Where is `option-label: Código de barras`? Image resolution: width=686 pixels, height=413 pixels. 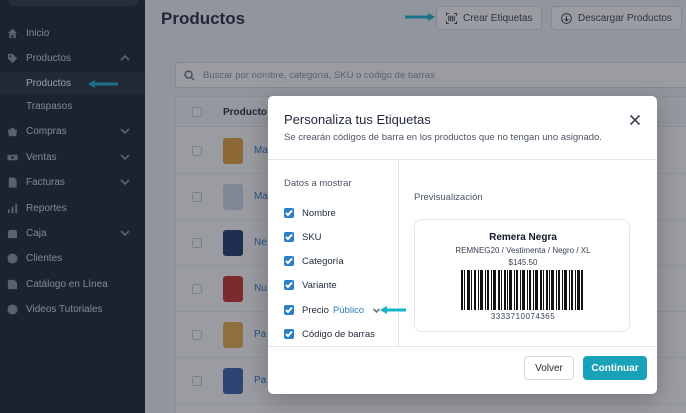 option-label: Código de barras is located at coordinates (338, 334).